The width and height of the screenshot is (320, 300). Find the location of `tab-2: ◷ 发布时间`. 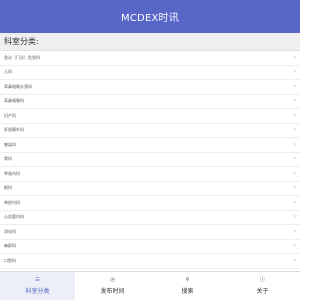

tab-2: ◷ 发布时间 is located at coordinates (112, 286).